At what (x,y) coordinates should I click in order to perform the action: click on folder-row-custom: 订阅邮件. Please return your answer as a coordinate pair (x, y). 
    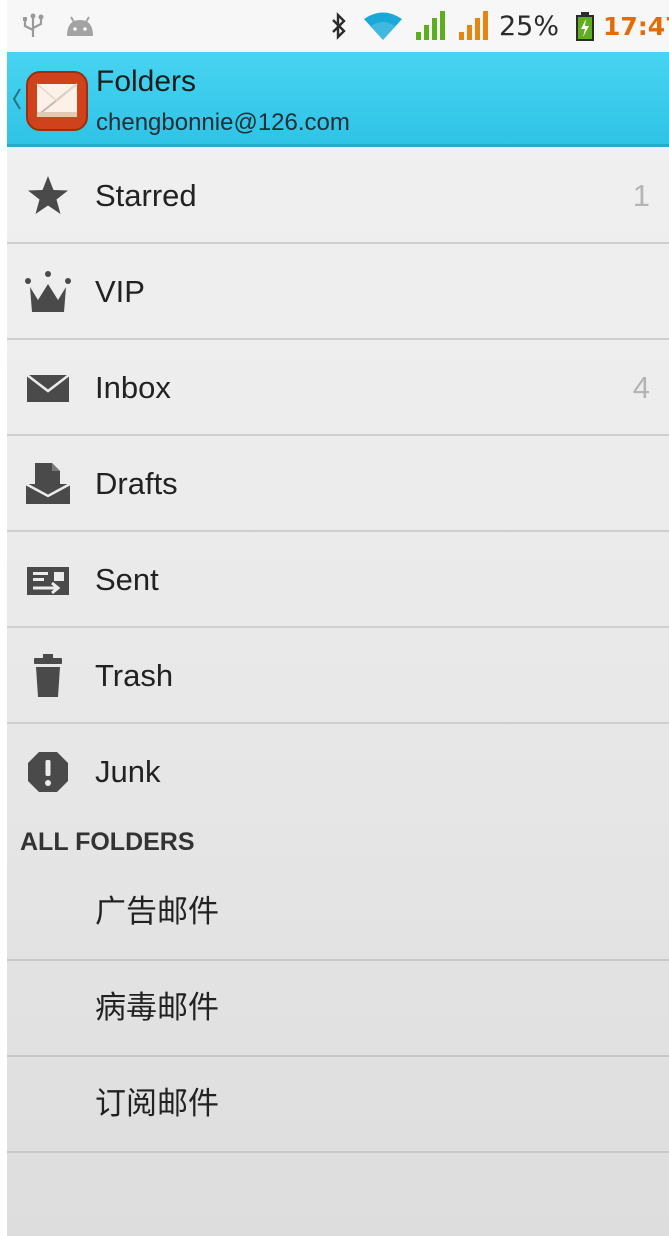
    Looking at the image, I should click on (338, 1104).